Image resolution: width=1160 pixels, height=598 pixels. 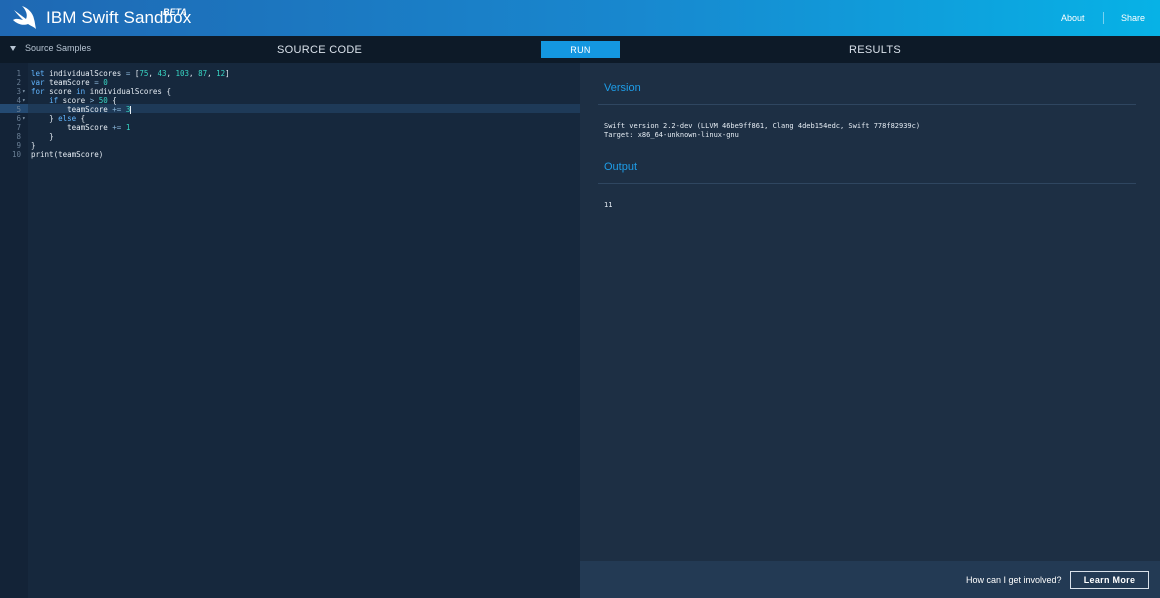 I want to click on output-value: 11, so click(x=608, y=205).